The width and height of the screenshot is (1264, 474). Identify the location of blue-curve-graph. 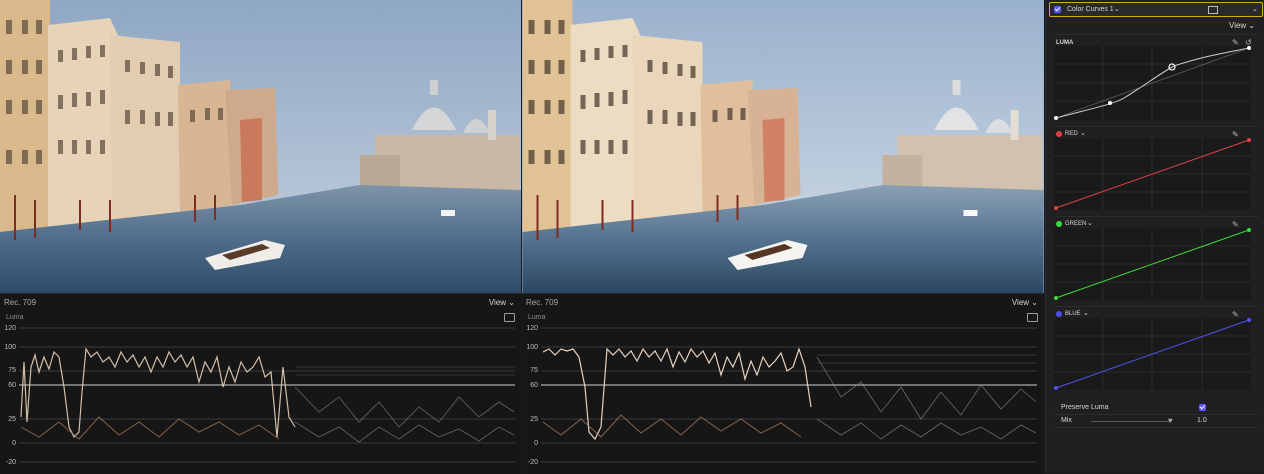
(1152, 354).